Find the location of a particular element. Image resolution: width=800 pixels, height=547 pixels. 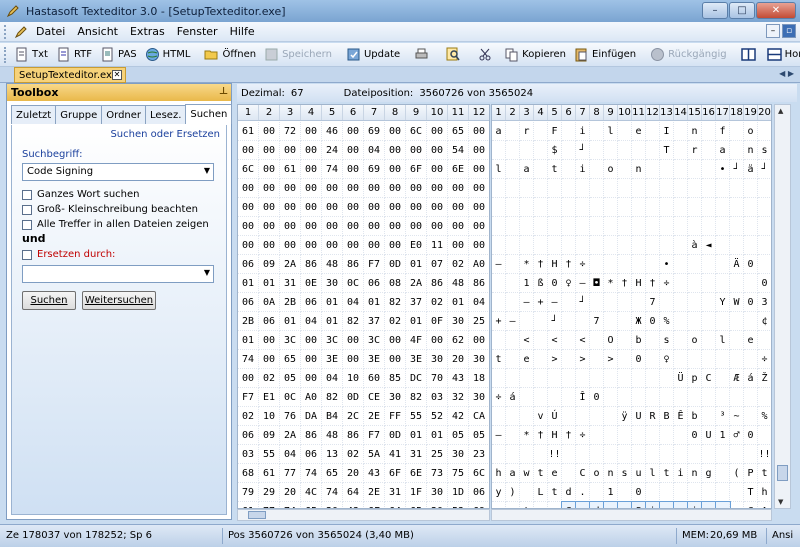

hex-cell: 60 is located at coordinates (374, 378).